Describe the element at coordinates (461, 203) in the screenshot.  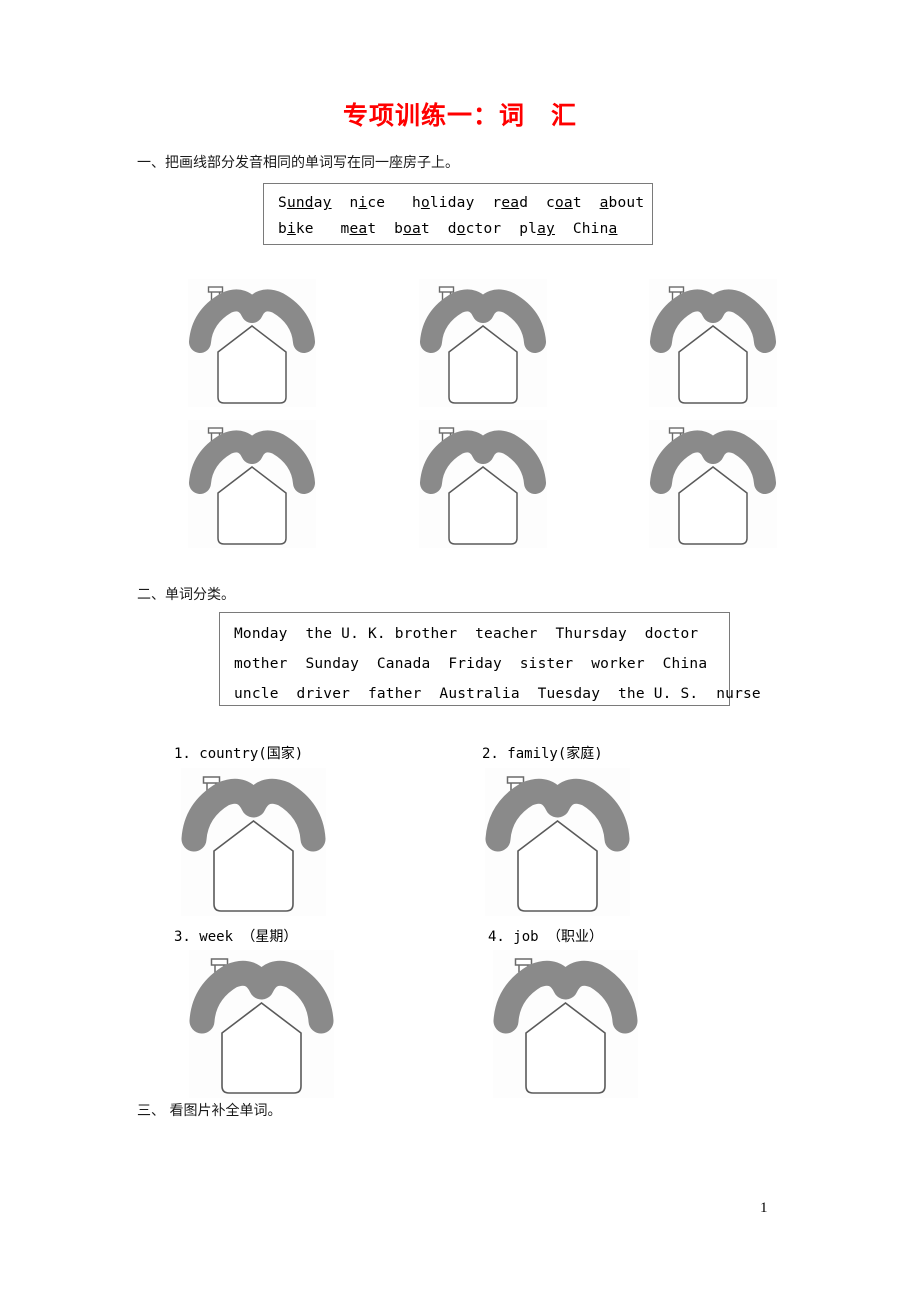
I see `word-bank-row: Sunday nice holiday read coat about` at that location.